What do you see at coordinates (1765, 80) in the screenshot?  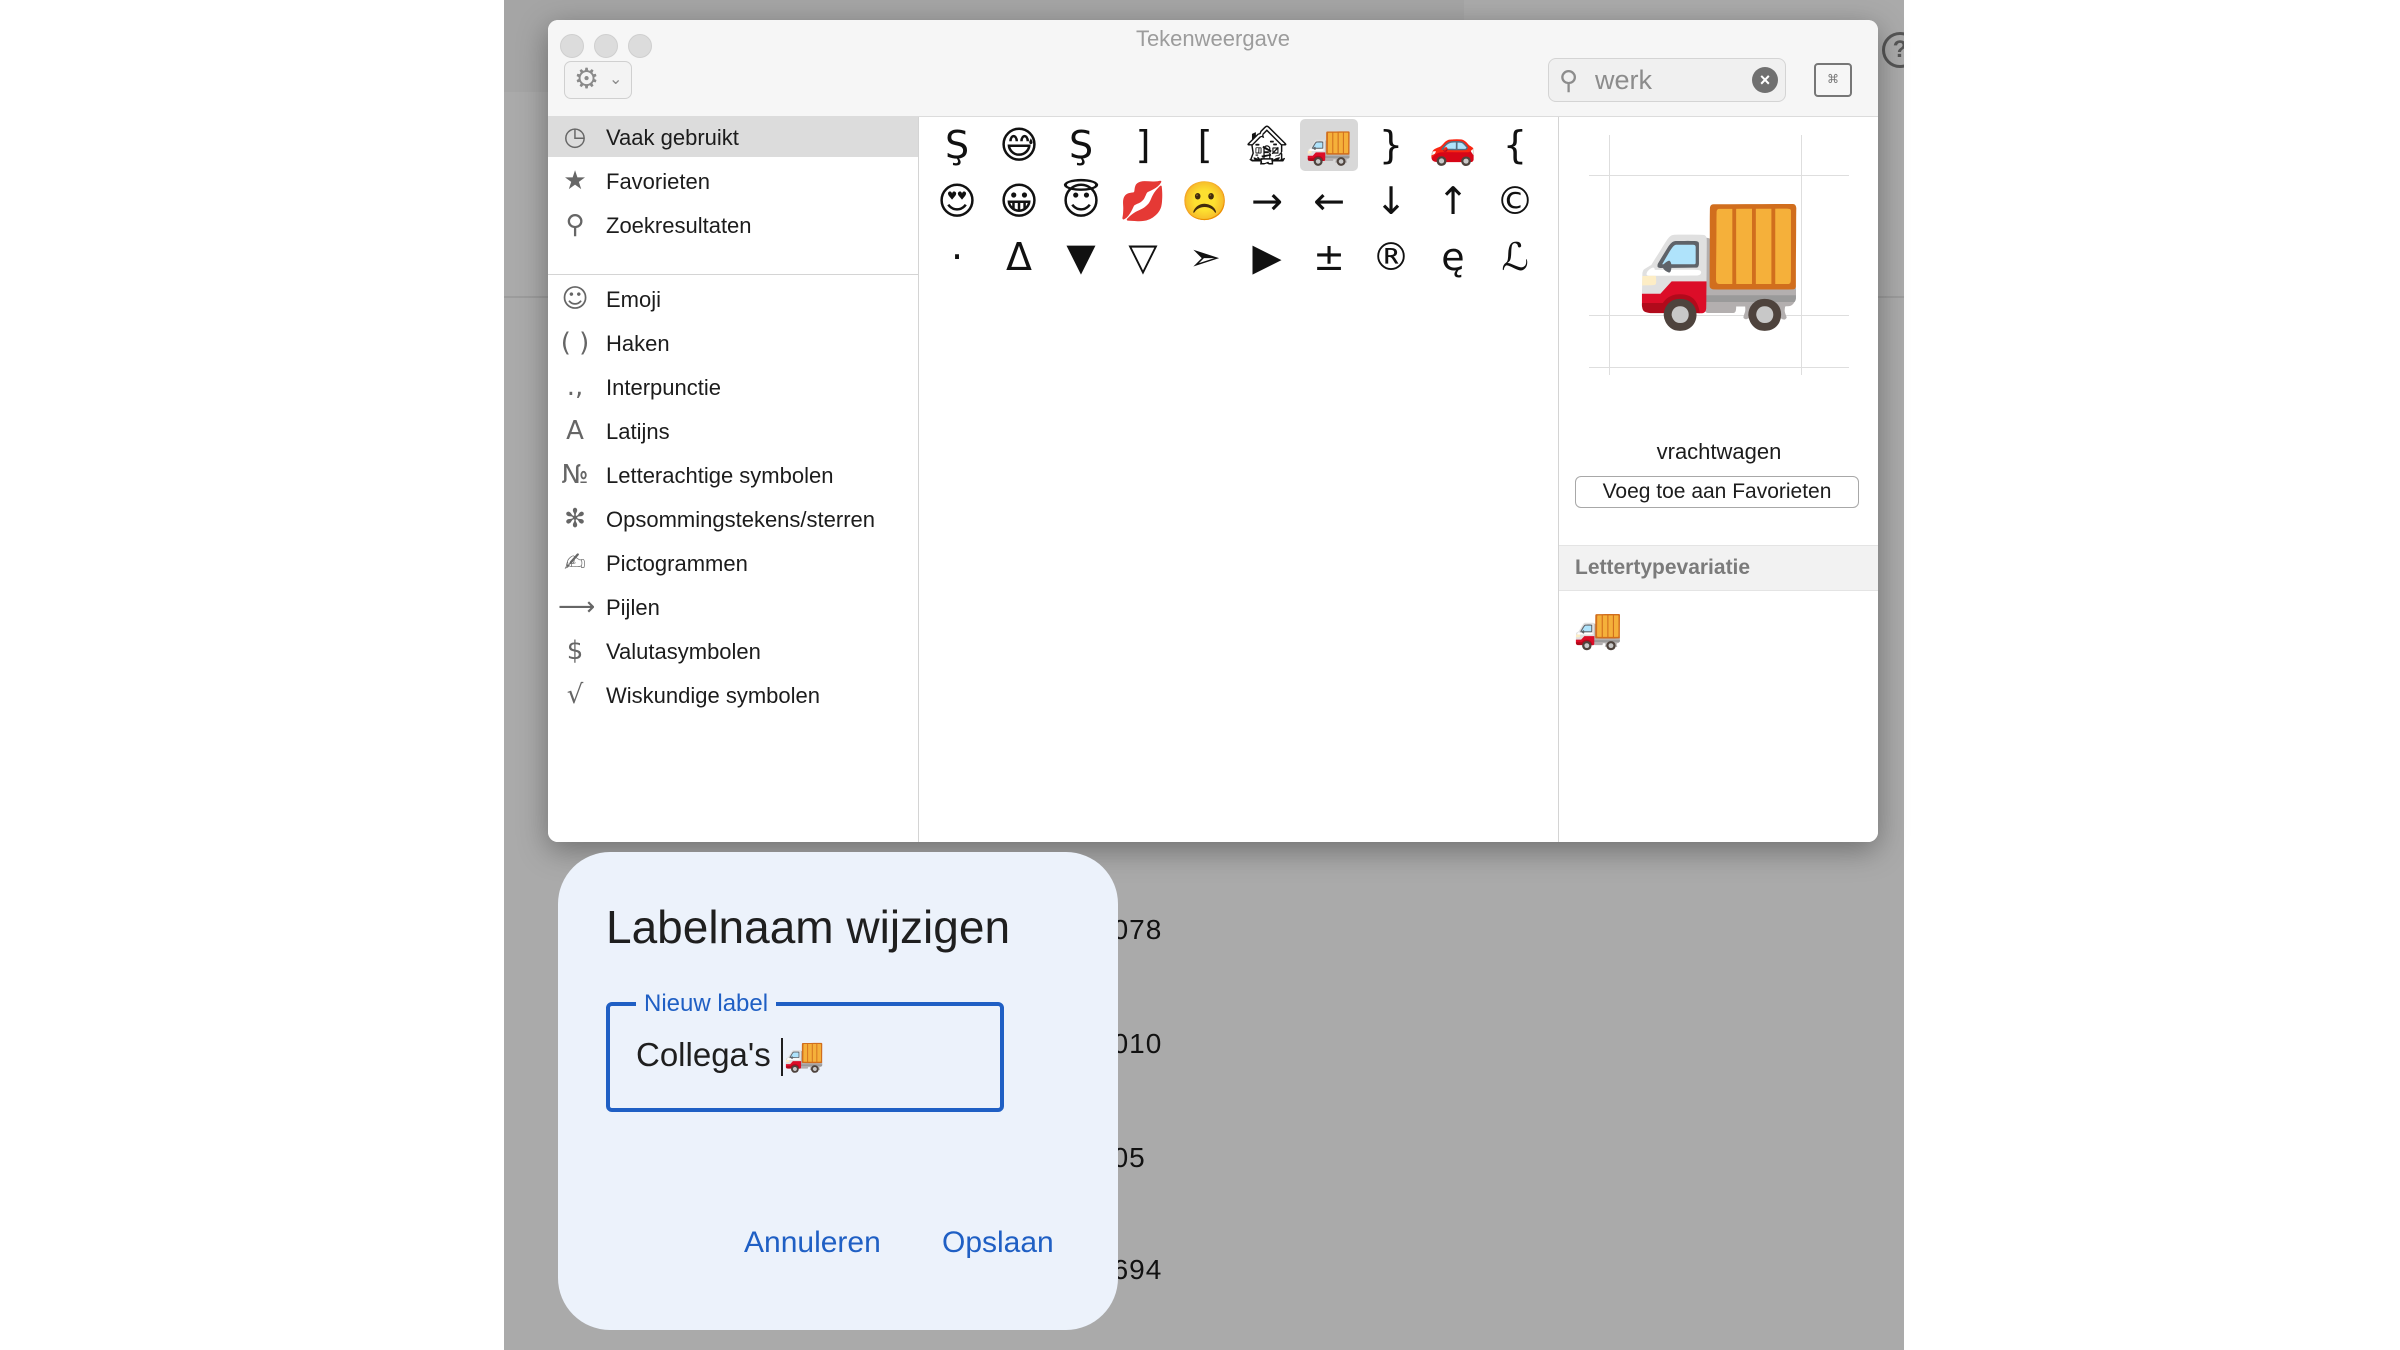 I see `clear-search-icon: ×` at bounding box center [1765, 80].